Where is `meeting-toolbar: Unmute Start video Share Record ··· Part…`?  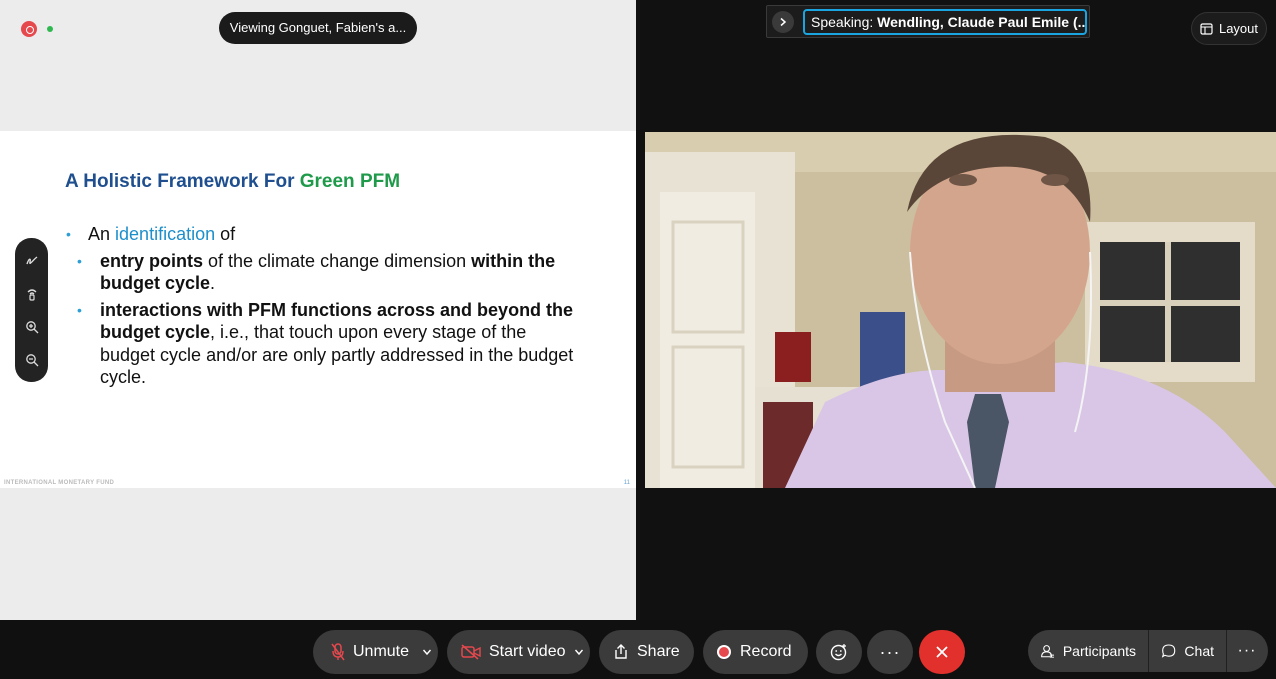
meeting-toolbar: Unmute Start video Share Record ··· Part… is located at coordinates (638, 649).